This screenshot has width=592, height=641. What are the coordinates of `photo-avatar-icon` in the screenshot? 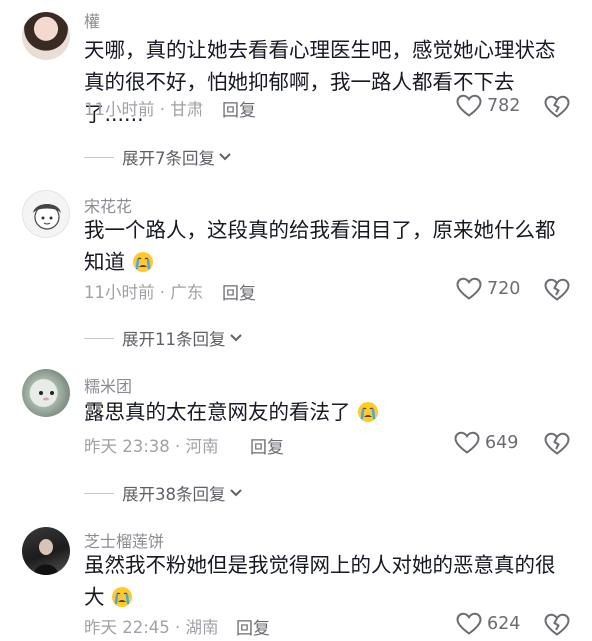 It's located at (46, 557).